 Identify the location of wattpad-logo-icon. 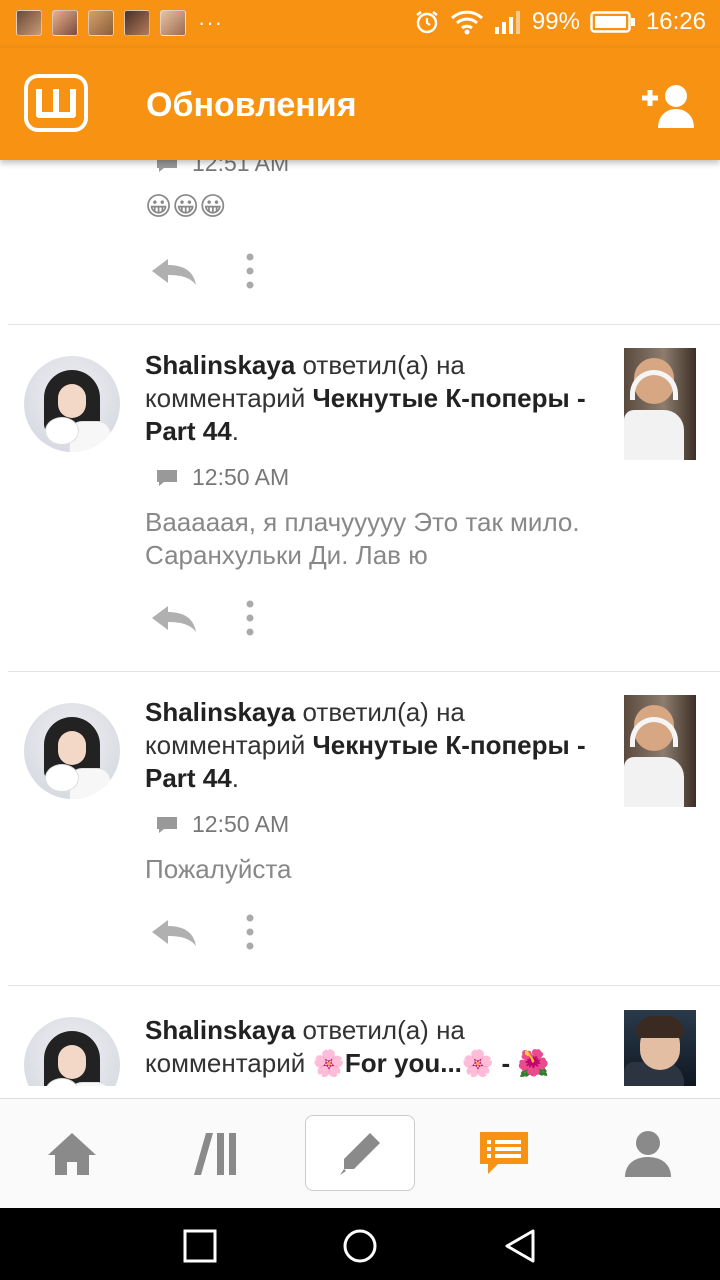
(56, 103).